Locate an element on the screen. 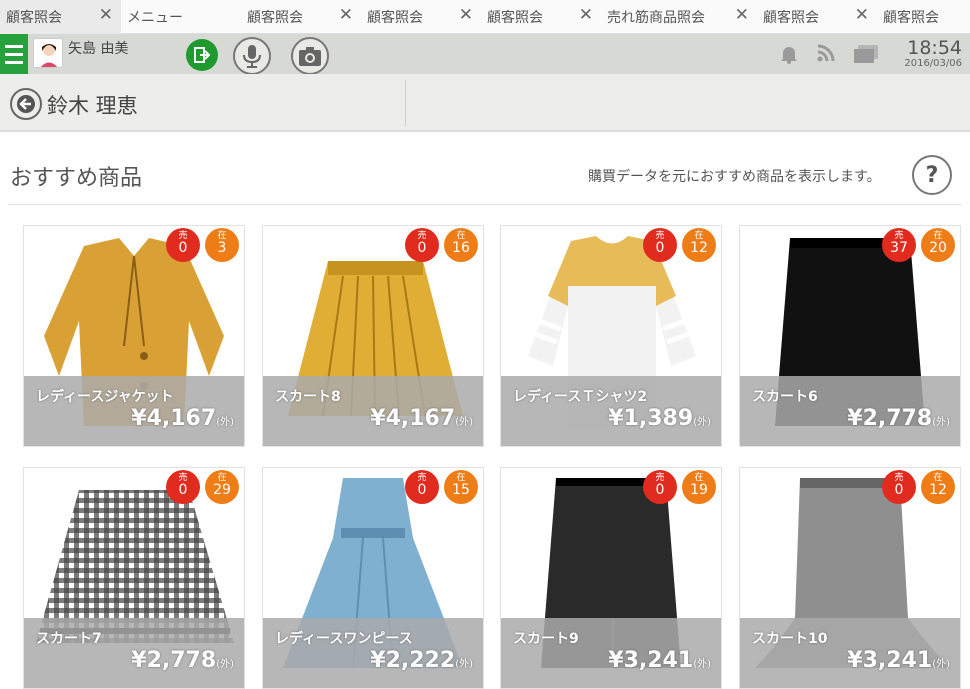 This screenshot has width=970, height=689. product-card: 売 0 在 12 スカート10 ¥3,241(外) is located at coordinates (850, 578).